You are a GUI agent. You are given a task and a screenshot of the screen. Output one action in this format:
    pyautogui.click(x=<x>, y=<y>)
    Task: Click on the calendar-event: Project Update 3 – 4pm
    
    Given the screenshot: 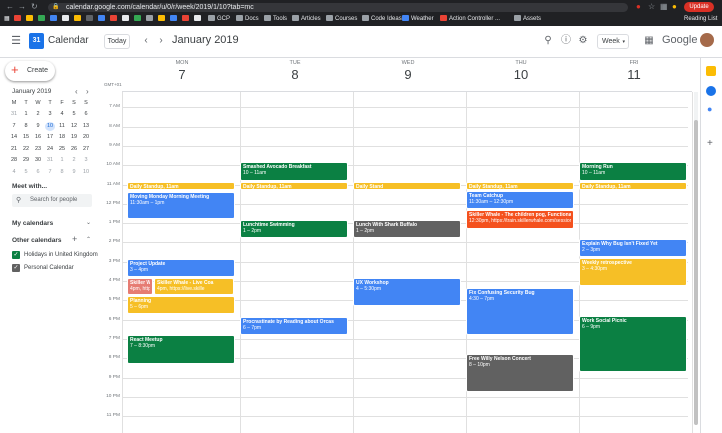 What is the action you would take?
    pyautogui.click(x=181, y=268)
    